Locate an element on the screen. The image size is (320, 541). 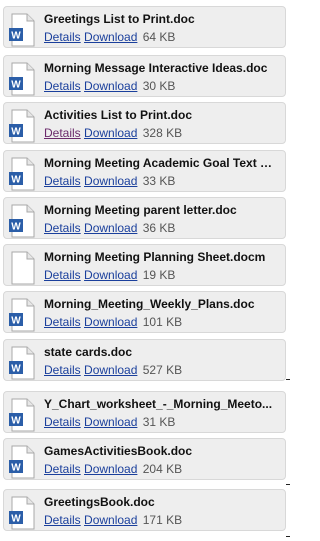
file-actions: Details Download 527 KB is located at coordinates (113, 370).